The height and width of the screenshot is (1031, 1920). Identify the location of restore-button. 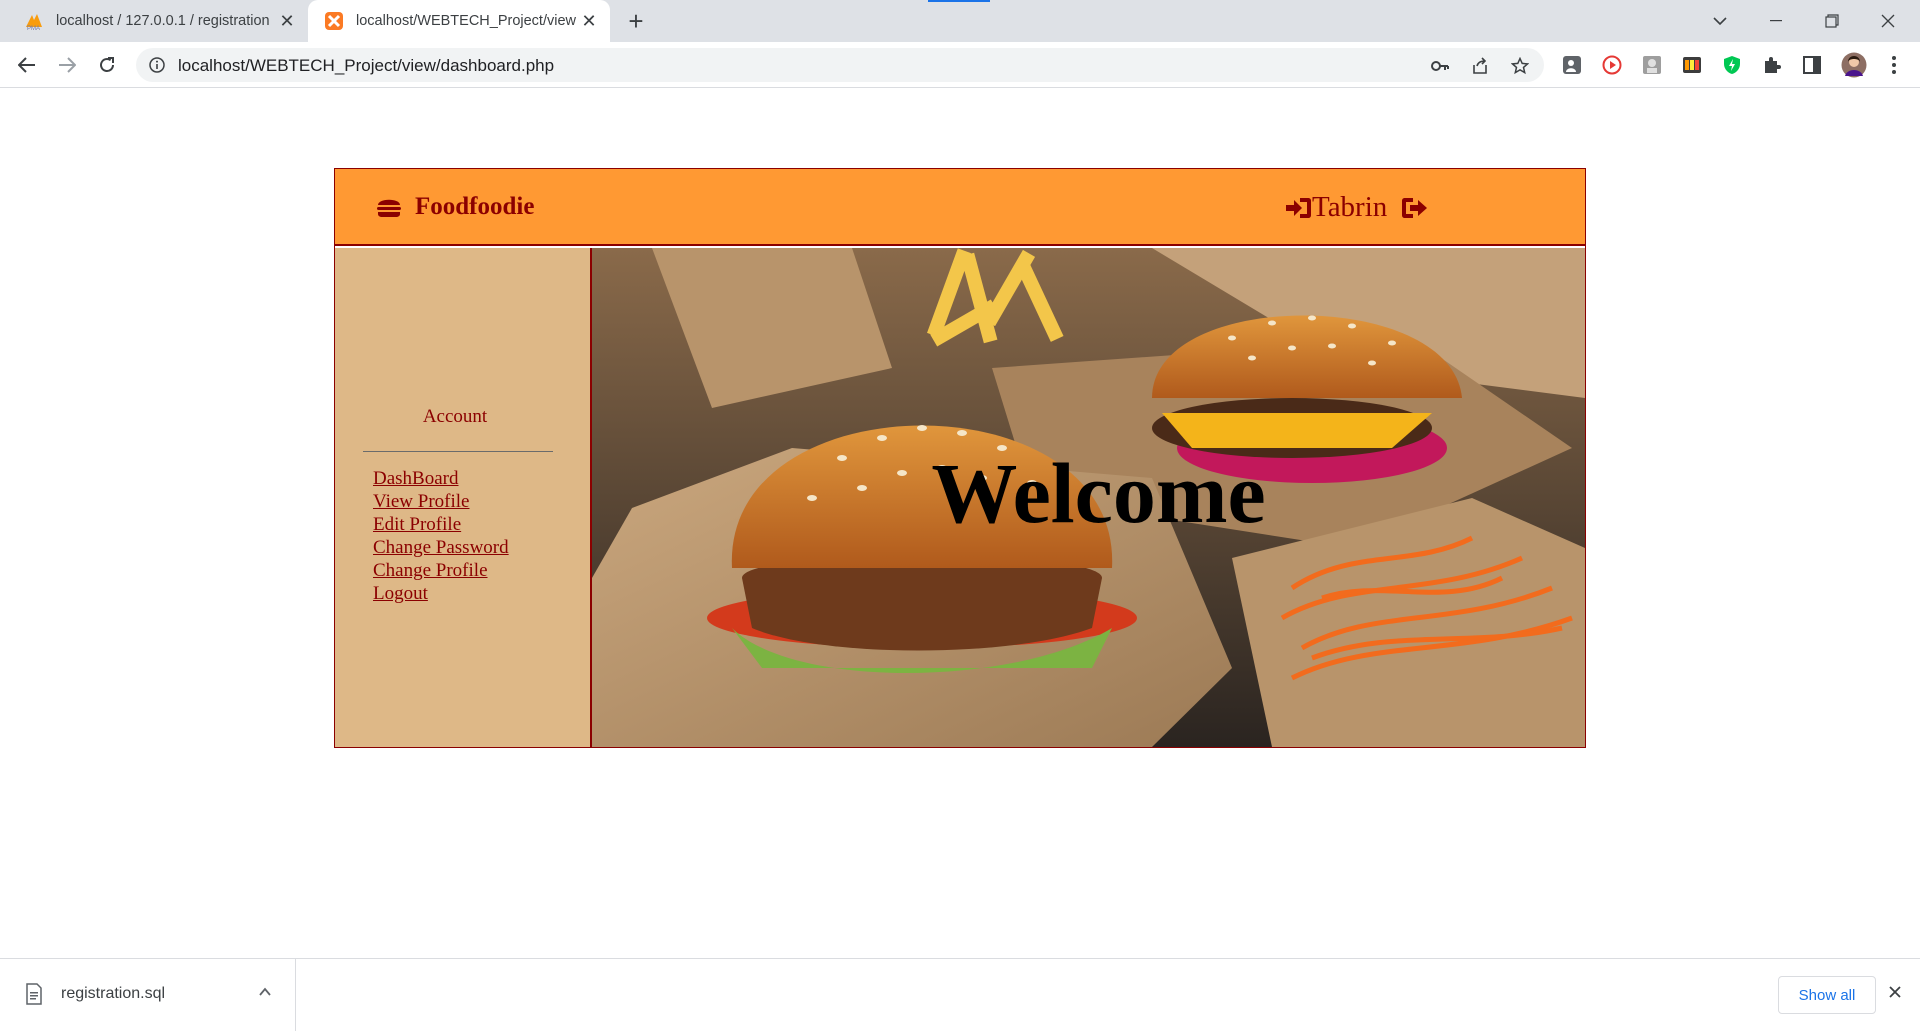
(1832, 21).